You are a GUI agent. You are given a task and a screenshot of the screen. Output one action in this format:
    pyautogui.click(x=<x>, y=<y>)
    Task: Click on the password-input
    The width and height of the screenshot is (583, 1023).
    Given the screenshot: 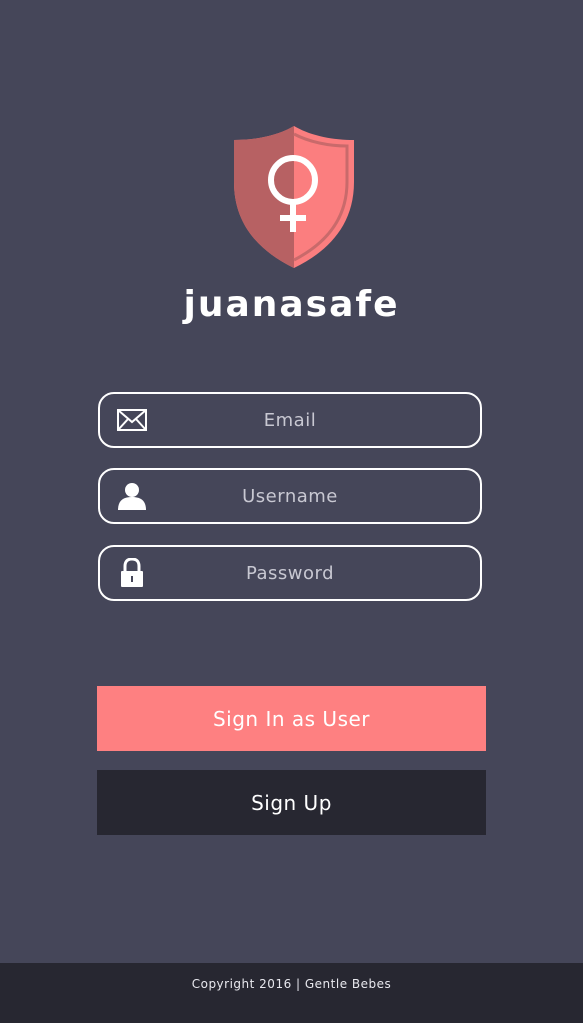 What is the action you would take?
    pyautogui.click(x=315, y=573)
    